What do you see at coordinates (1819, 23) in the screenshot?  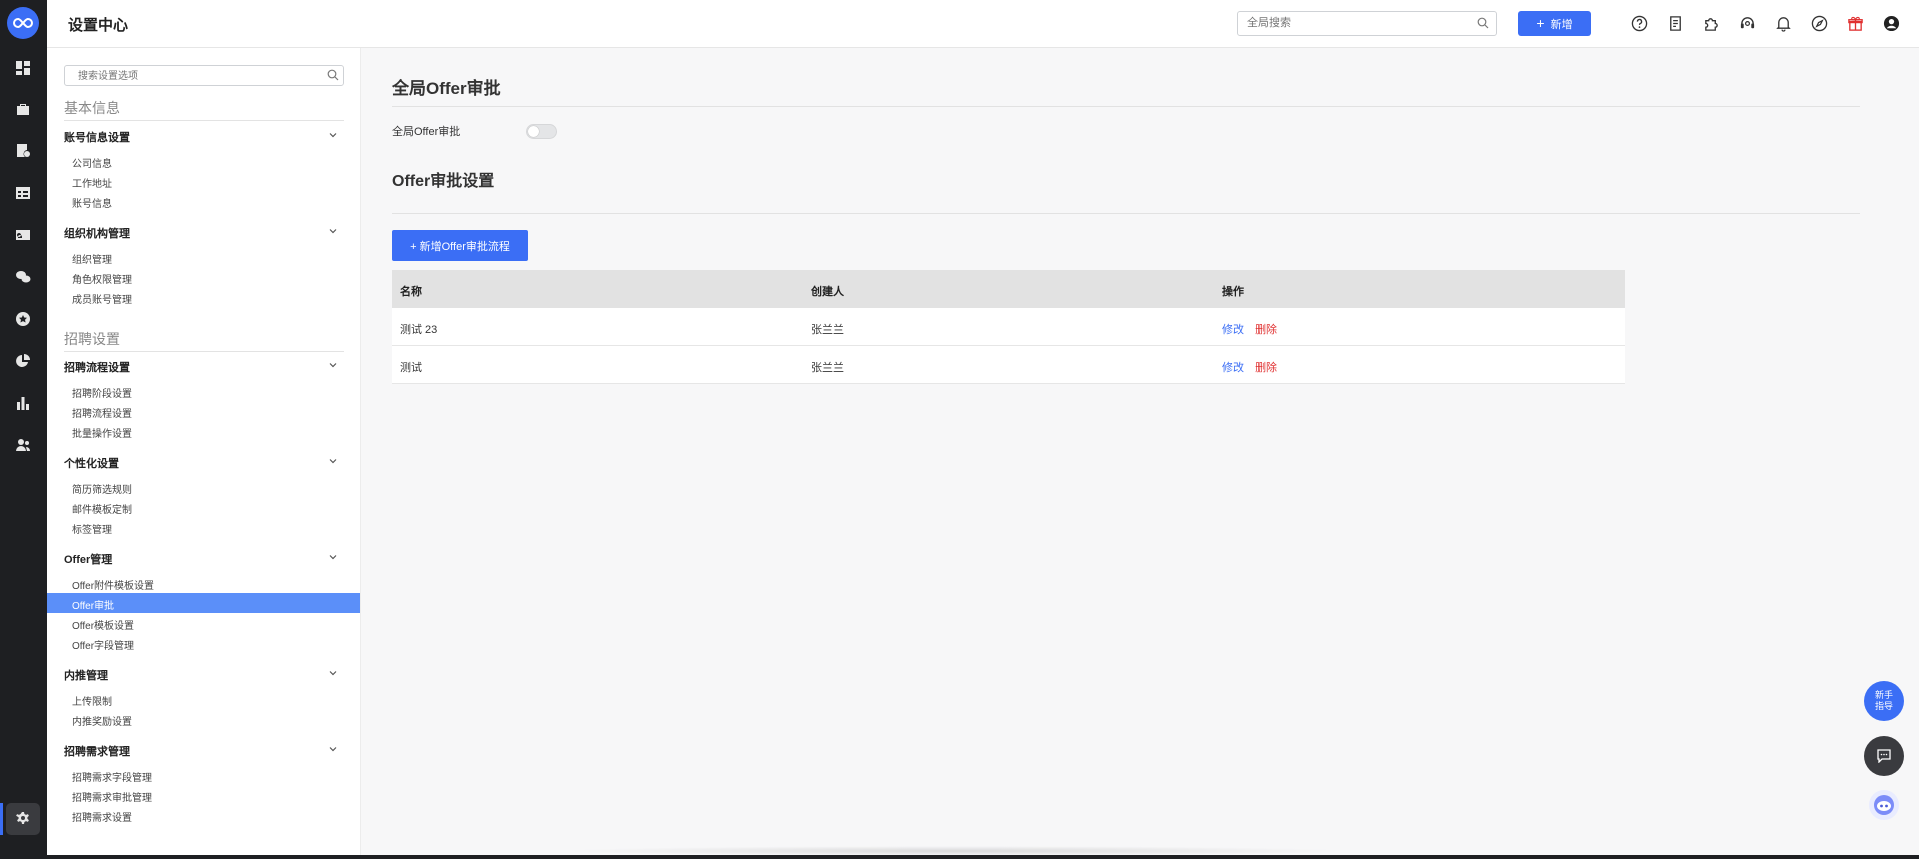 I see `compass-icon` at bounding box center [1819, 23].